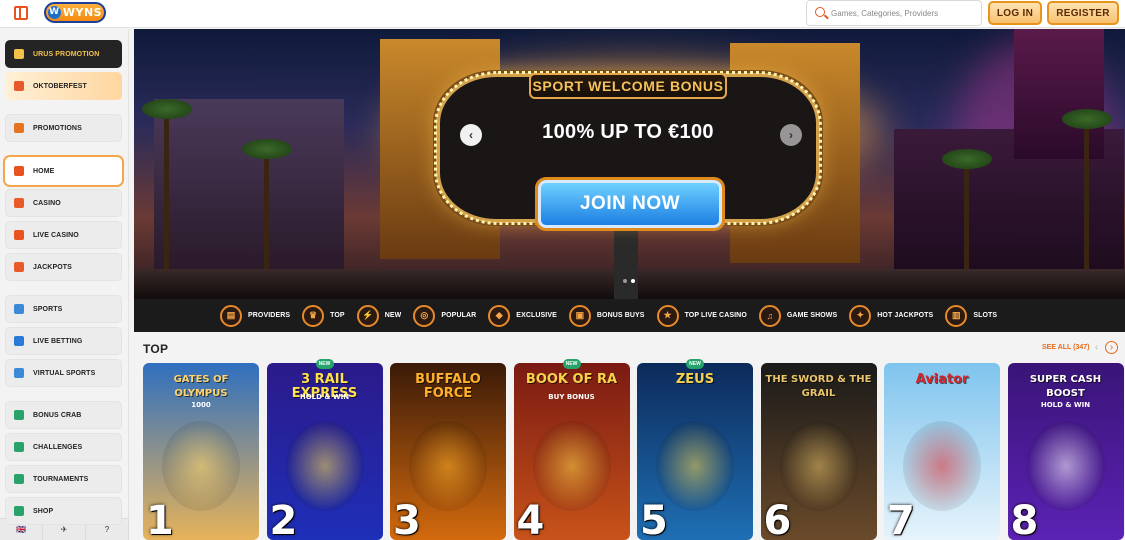  Describe the element at coordinates (625, 281) in the screenshot. I see `slide-dot` at that location.